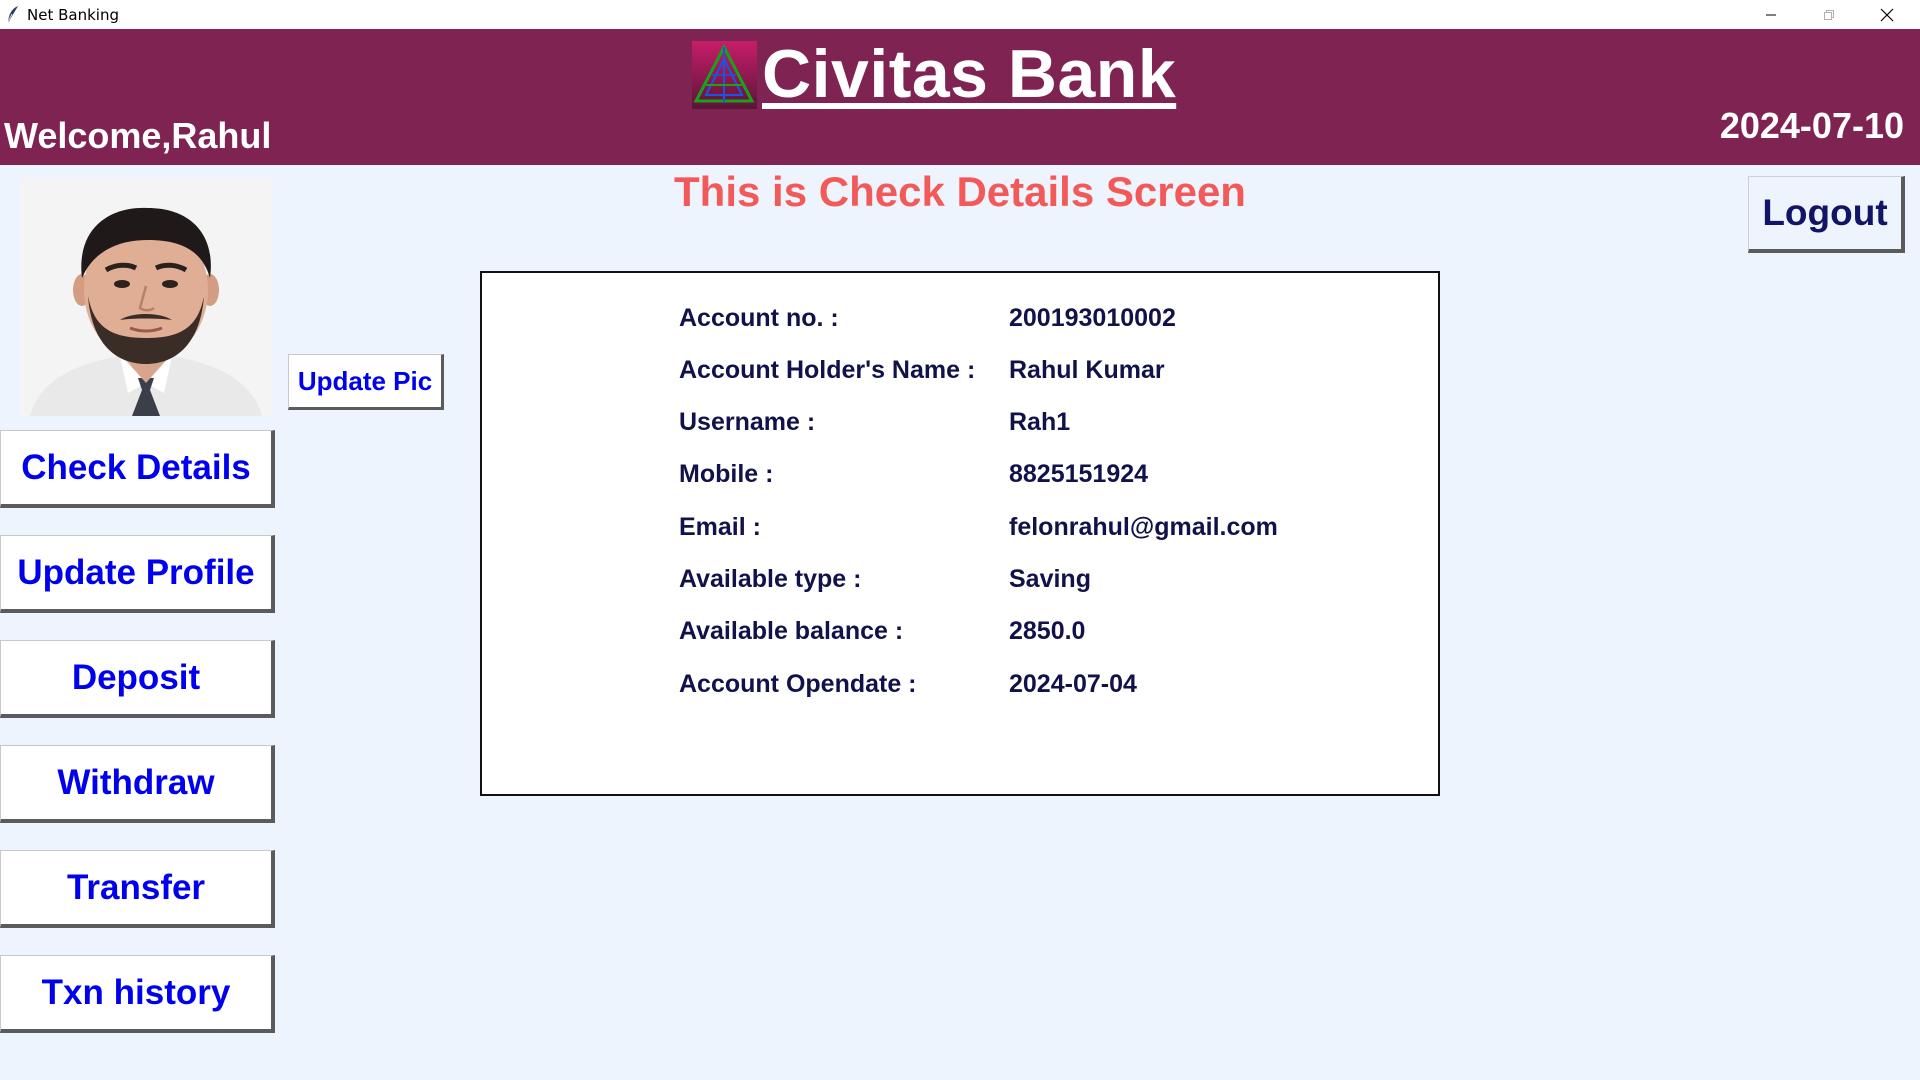 The height and width of the screenshot is (1080, 1920). I want to click on detail-label: Username :, so click(747, 422).